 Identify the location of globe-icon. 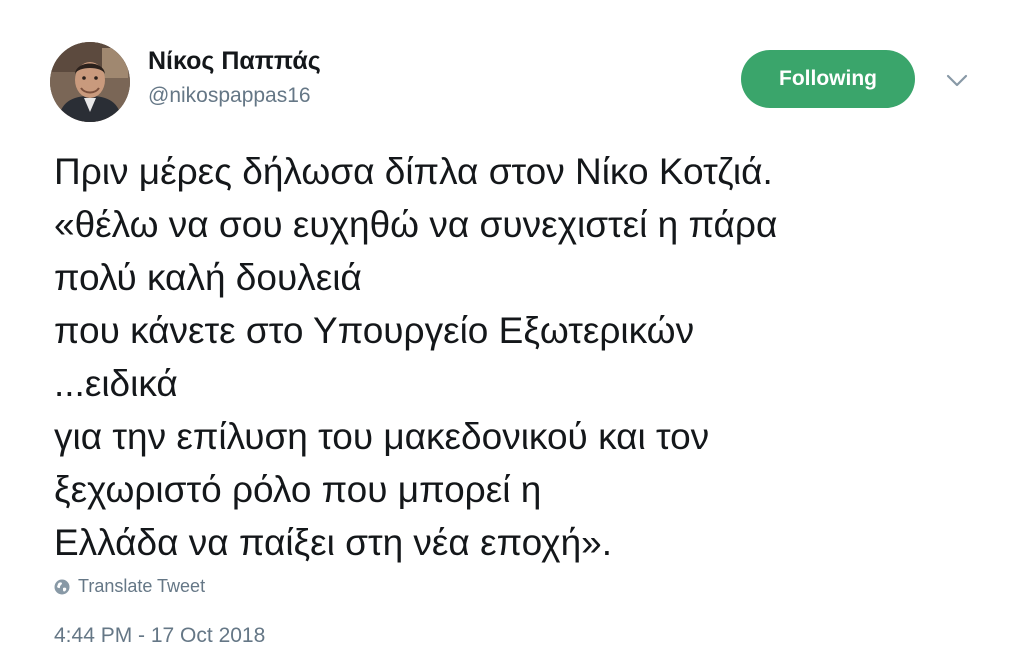
(62, 586).